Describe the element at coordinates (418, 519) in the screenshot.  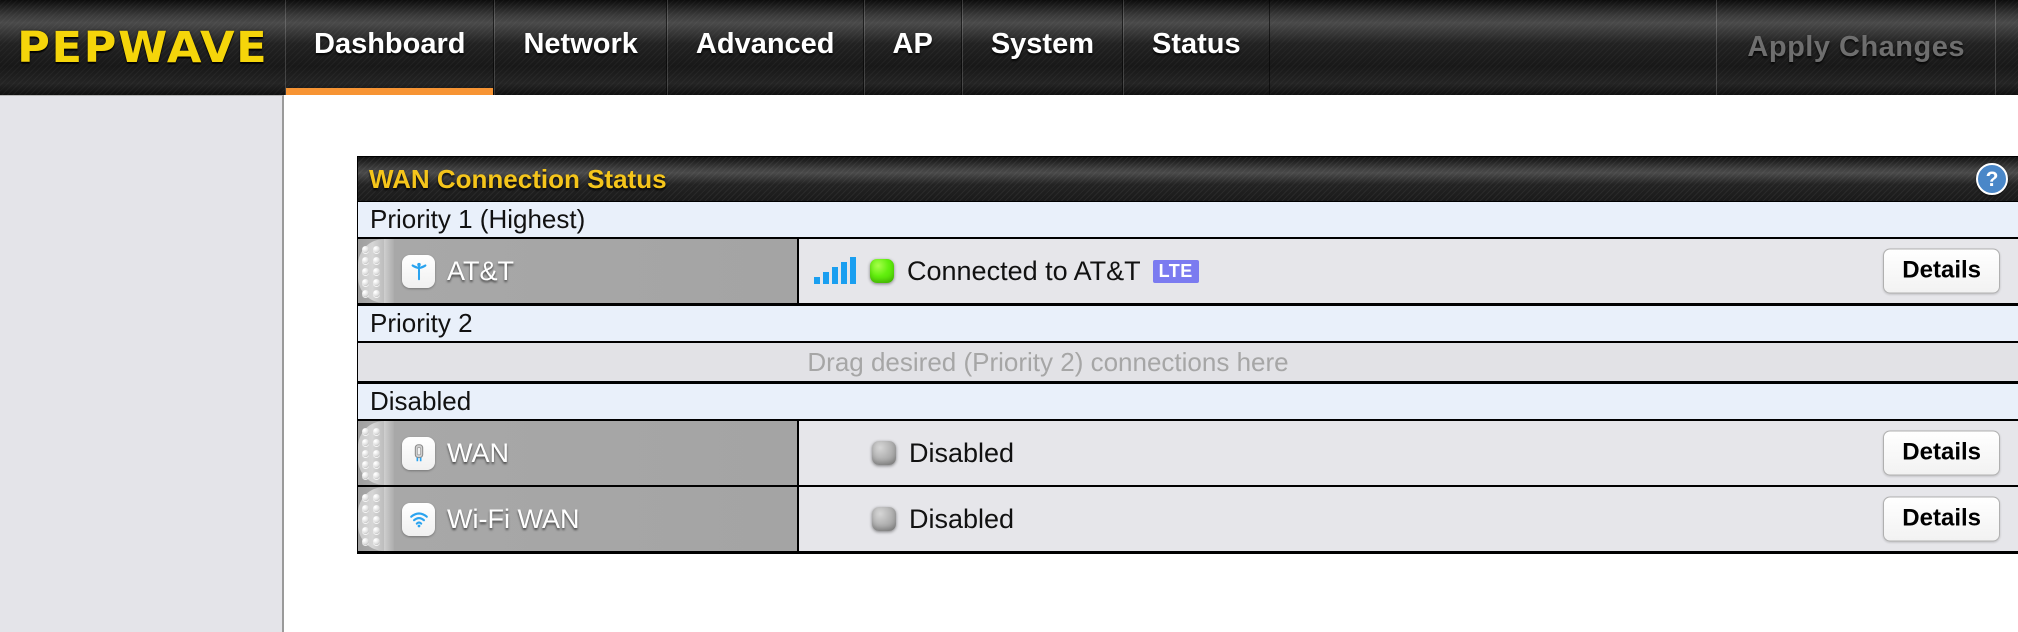
I see `wifi-icon` at that location.